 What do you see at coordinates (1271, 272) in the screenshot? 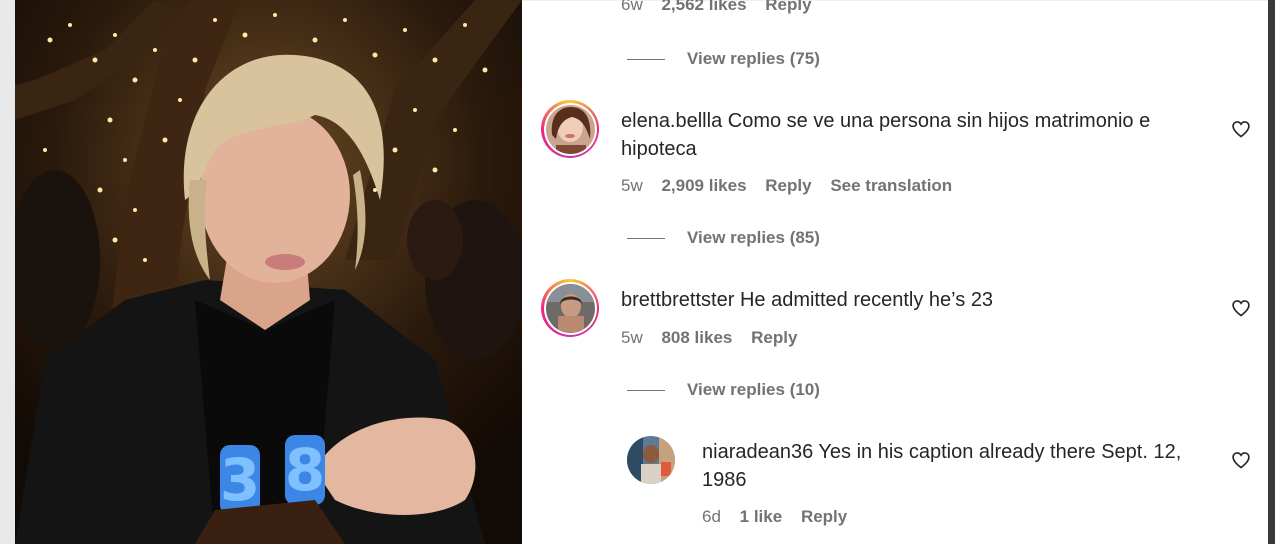
I see `right-gutter` at bounding box center [1271, 272].